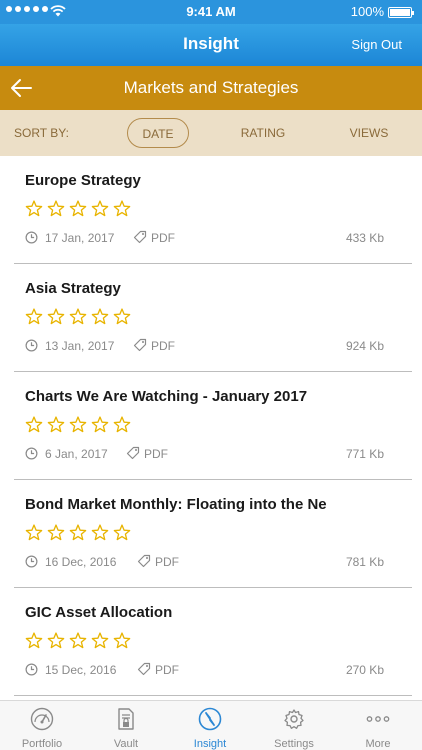  Describe the element at coordinates (204, 562) in the screenshot. I see `document-meta: 16 Dec, 2016 PDF 781 Kb` at that location.